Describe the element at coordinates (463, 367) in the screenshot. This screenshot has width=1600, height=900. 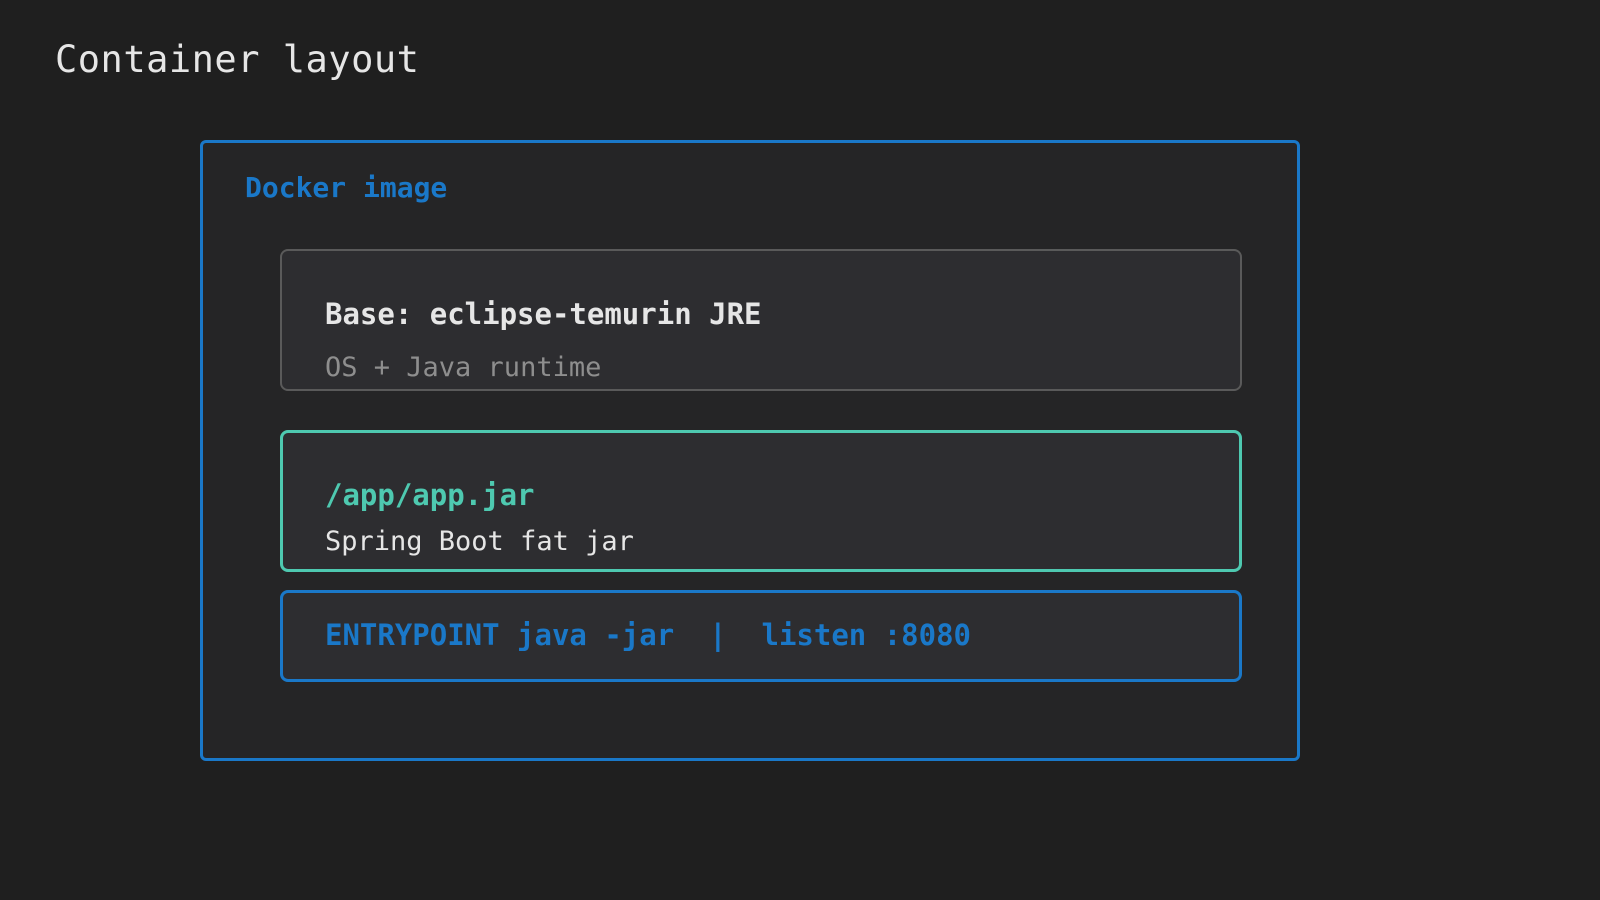
I see `base-layer-subtitle: OS + Java runtime` at that location.